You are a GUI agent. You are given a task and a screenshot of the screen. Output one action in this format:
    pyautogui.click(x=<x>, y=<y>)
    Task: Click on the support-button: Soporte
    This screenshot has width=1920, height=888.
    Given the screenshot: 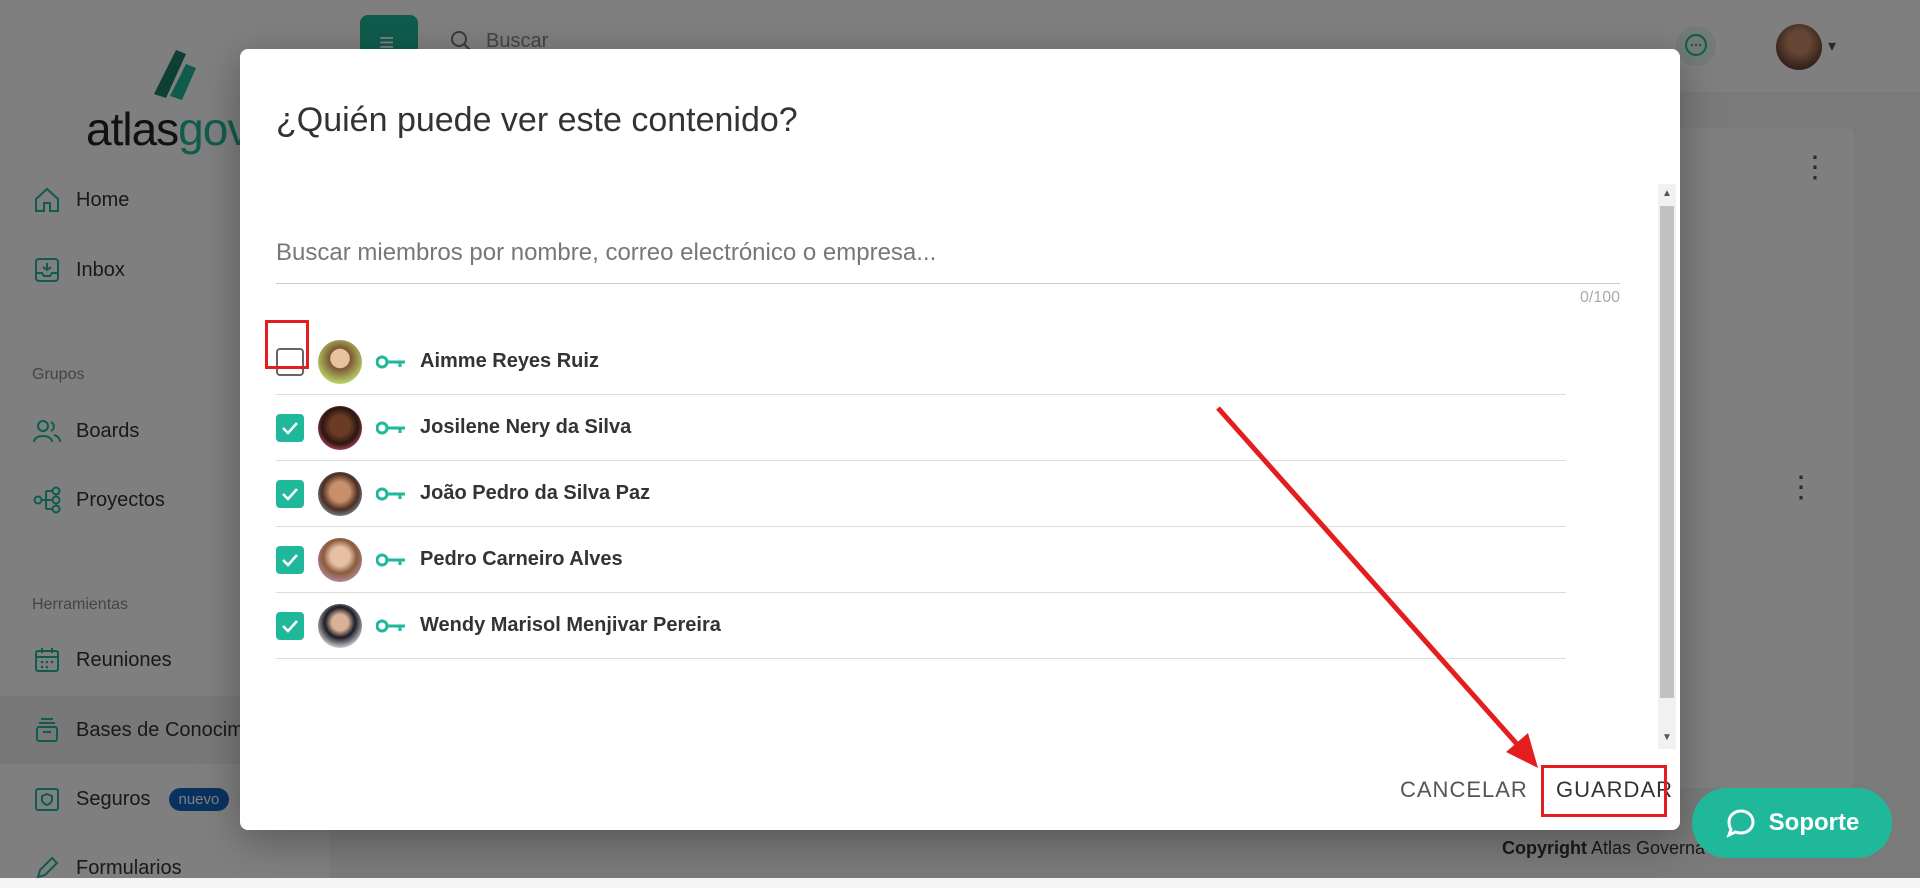 What is the action you would take?
    pyautogui.click(x=1792, y=823)
    